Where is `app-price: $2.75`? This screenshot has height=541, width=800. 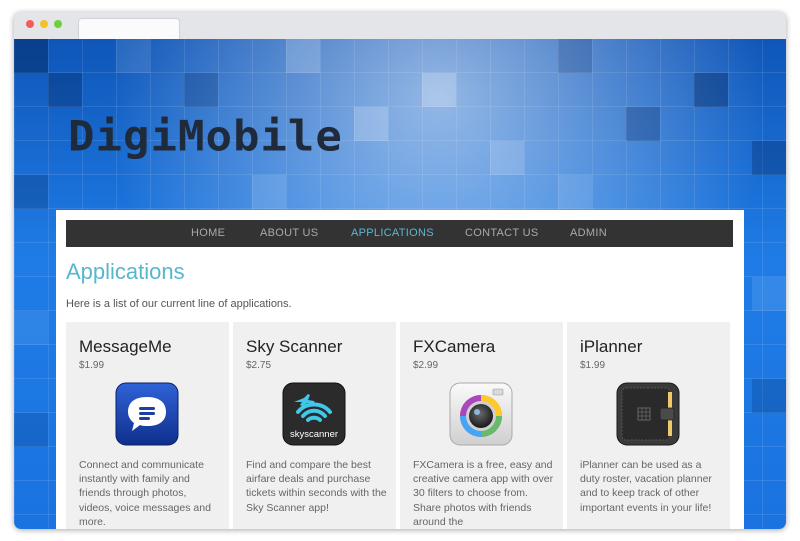 app-price: $2.75 is located at coordinates (259, 365).